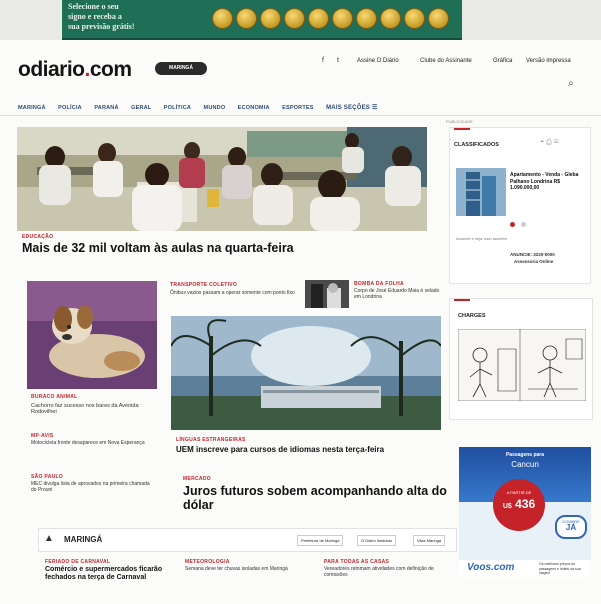  What do you see at coordinates (351, 107) in the screenshot?
I see `nav-mais-secoes: MAIS SEÇÕES ☰` at bounding box center [351, 107].